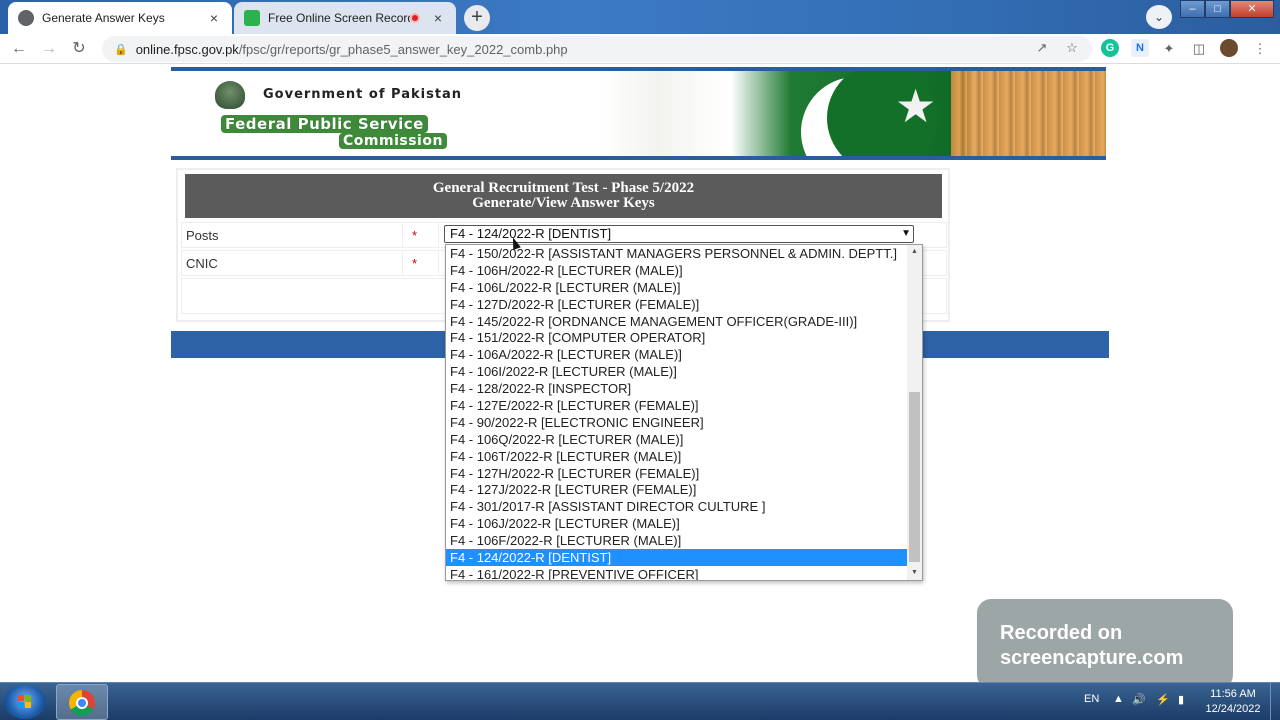 The width and height of the screenshot is (1280, 720). What do you see at coordinates (676, 270) in the screenshot?
I see `dropdown-option: F4 - 106H/2022-R [LECTURER (MALE)]` at bounding box center [676, 270].